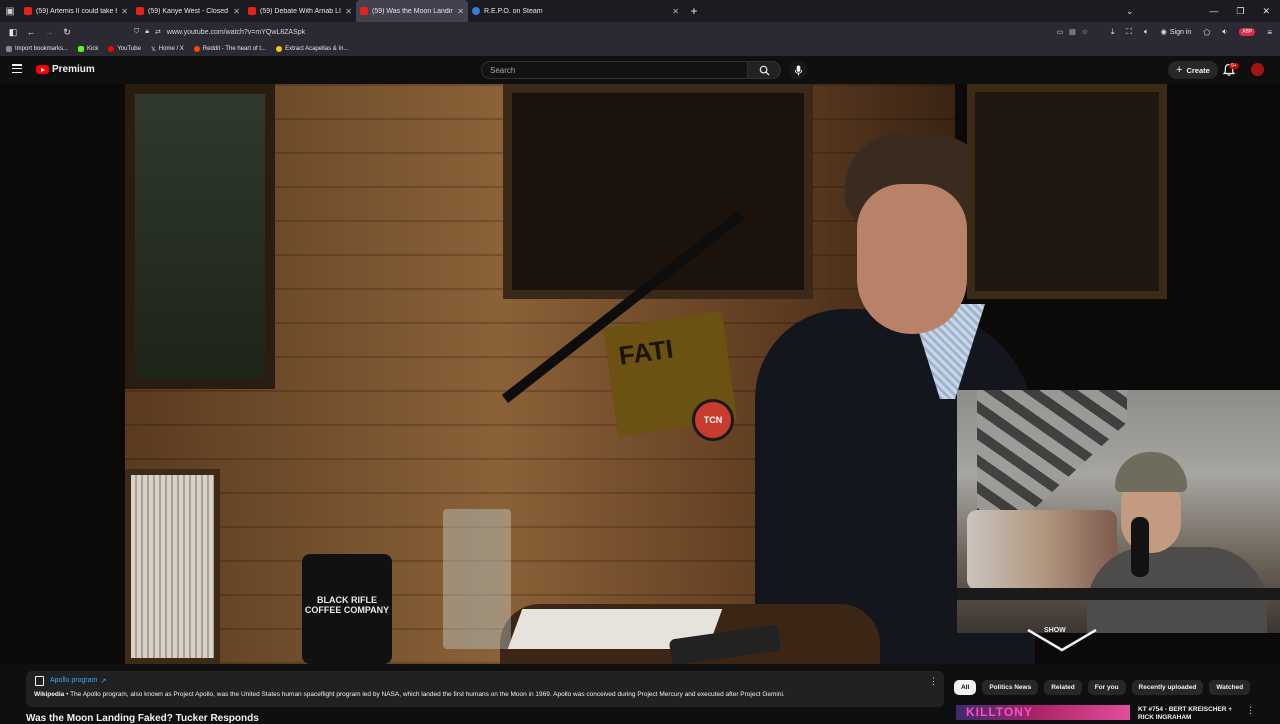  Describe the element at coordinates (1043, 712) in the screenshot. I see `recommendation-thumbnail: KILLTONY` at that location.